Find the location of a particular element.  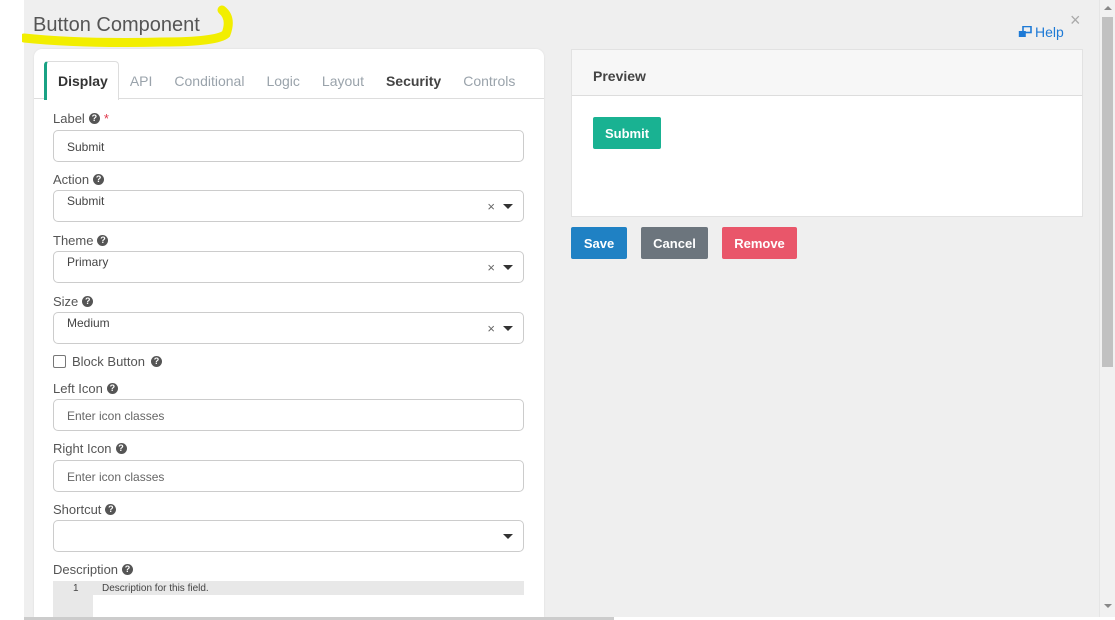

theme-field-text: Theme is located at coordinates (73, 240).